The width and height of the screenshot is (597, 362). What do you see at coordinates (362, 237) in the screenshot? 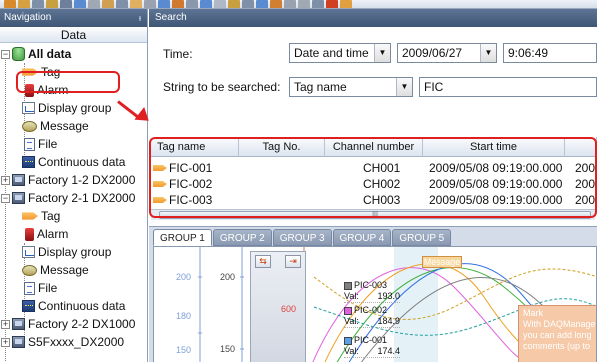
I see `tab-group-4: GROUP 4` at bounding box center [362, 237].